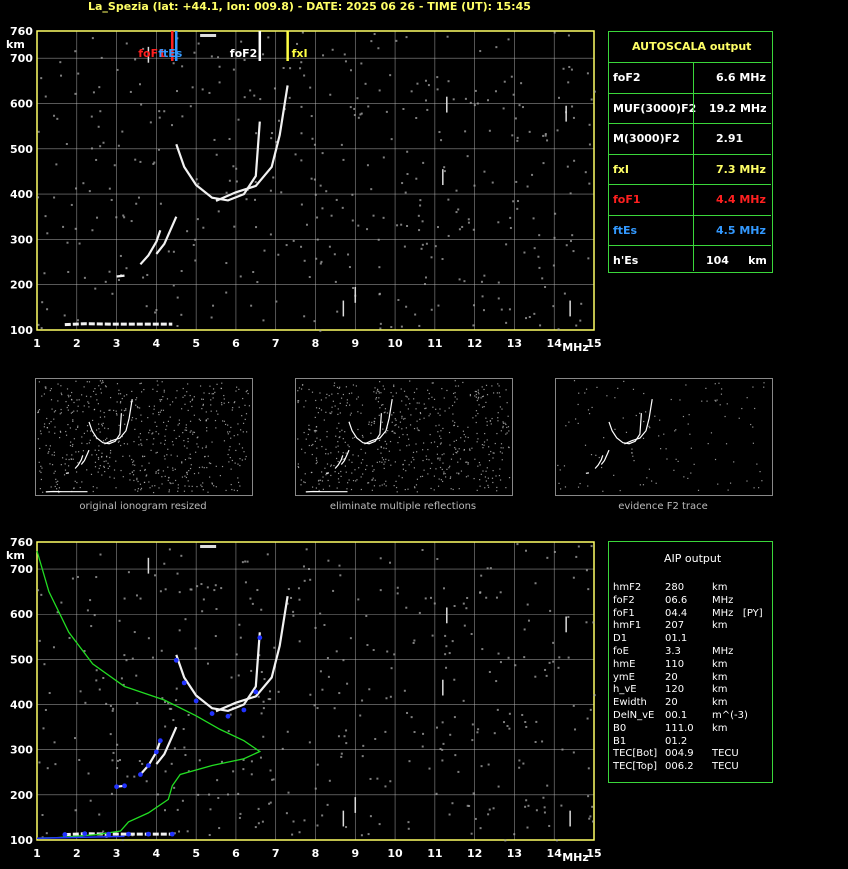 The width and height of the screenshot is (848, 869). I want to click on autoscala-row-divider, so click(689, 154).